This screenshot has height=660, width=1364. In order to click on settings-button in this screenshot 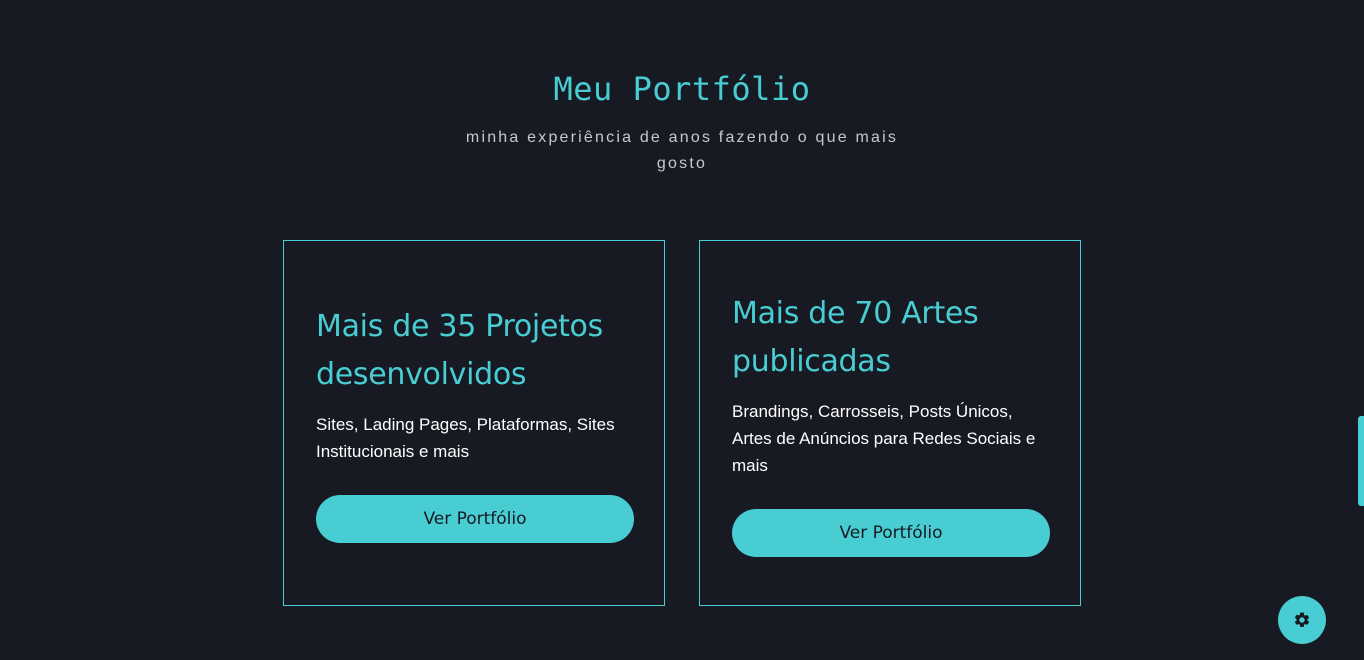, I will do `click(1302, 620)`.